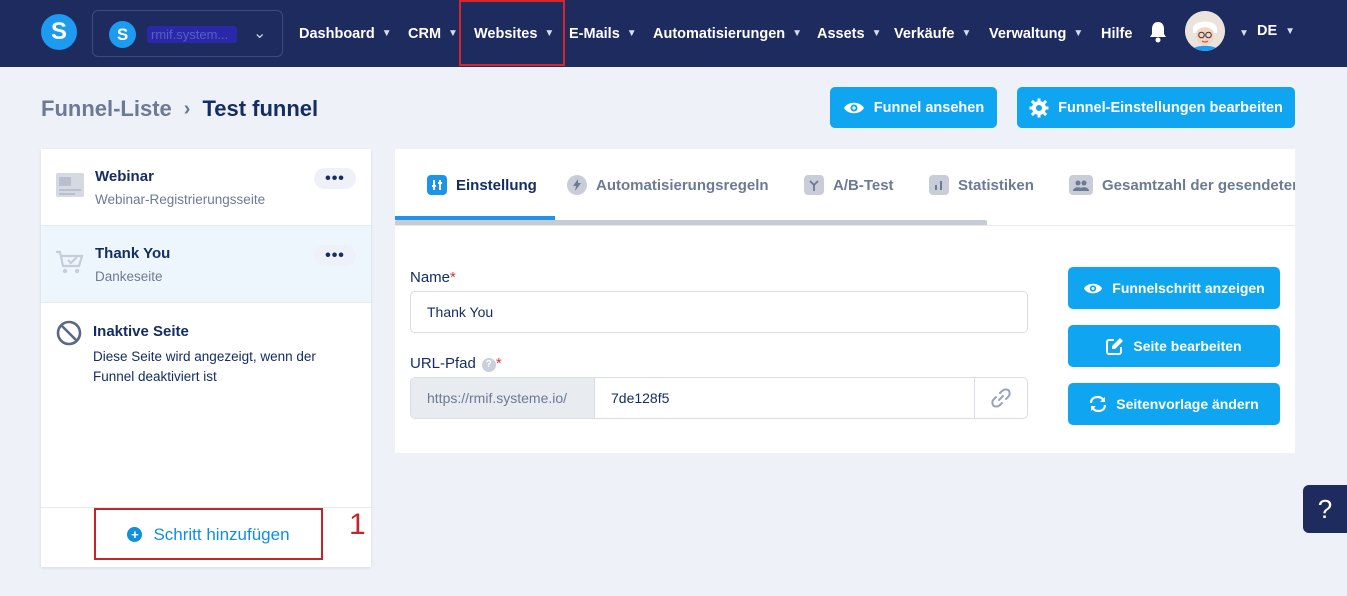  Describe the element at coordinates (70, 262) in the screenshot. I see `shopping-cart-check-icon` at that location.